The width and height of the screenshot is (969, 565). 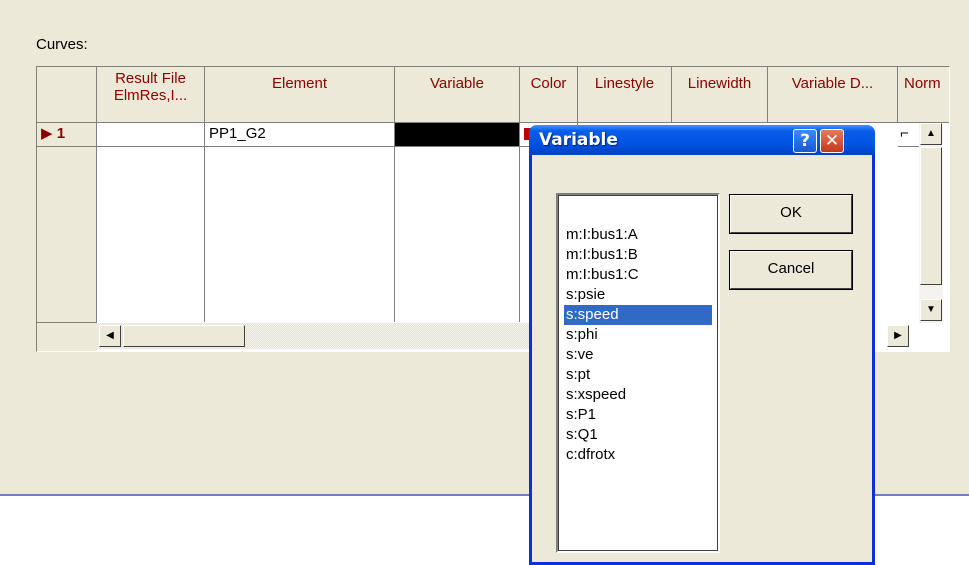 I want to click on column-header-color: Color, so click(x=549, y=95).